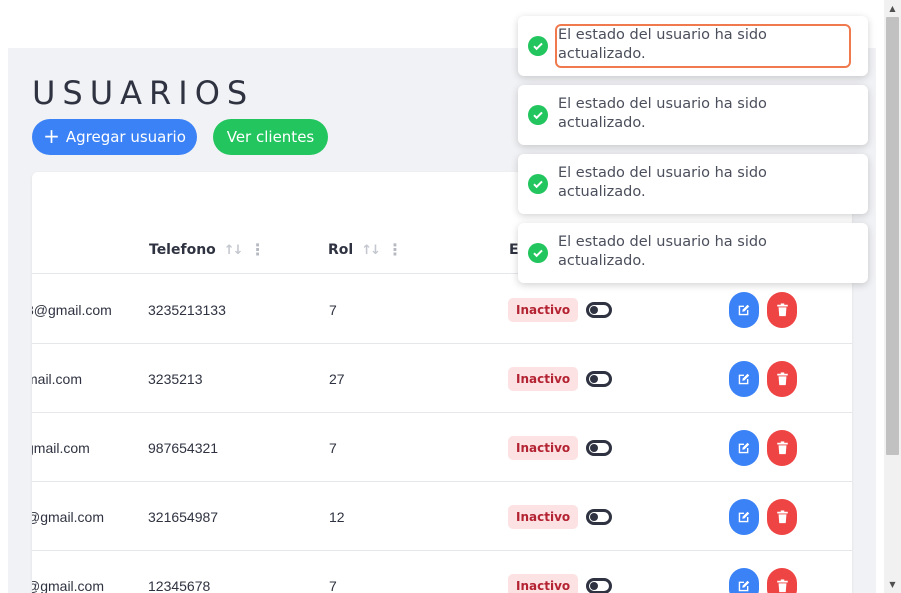 This screenshot has height=593, width=901. What do you see at coordinates (337, 378) in the screenshot?
I see `rol-cell: 27` at bounding box center [337, 378].